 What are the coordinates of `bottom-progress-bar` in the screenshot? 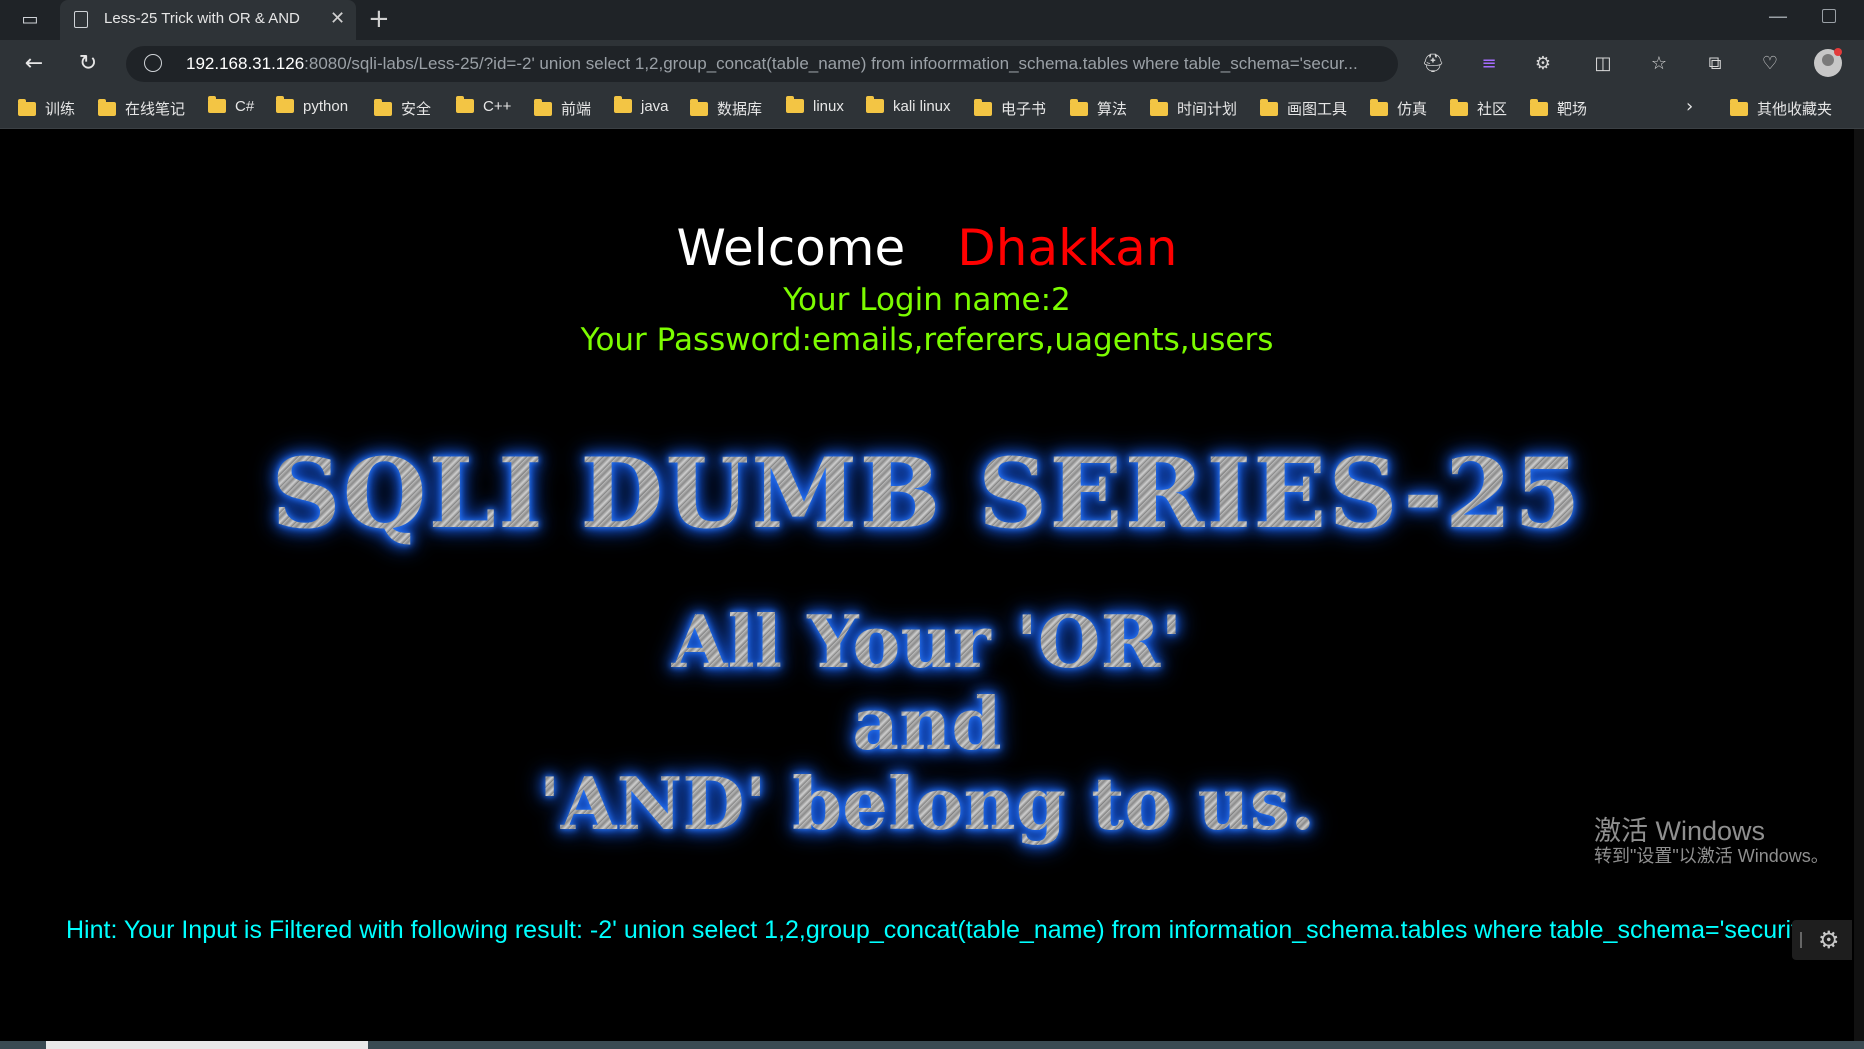 It's located at (932, 1045).